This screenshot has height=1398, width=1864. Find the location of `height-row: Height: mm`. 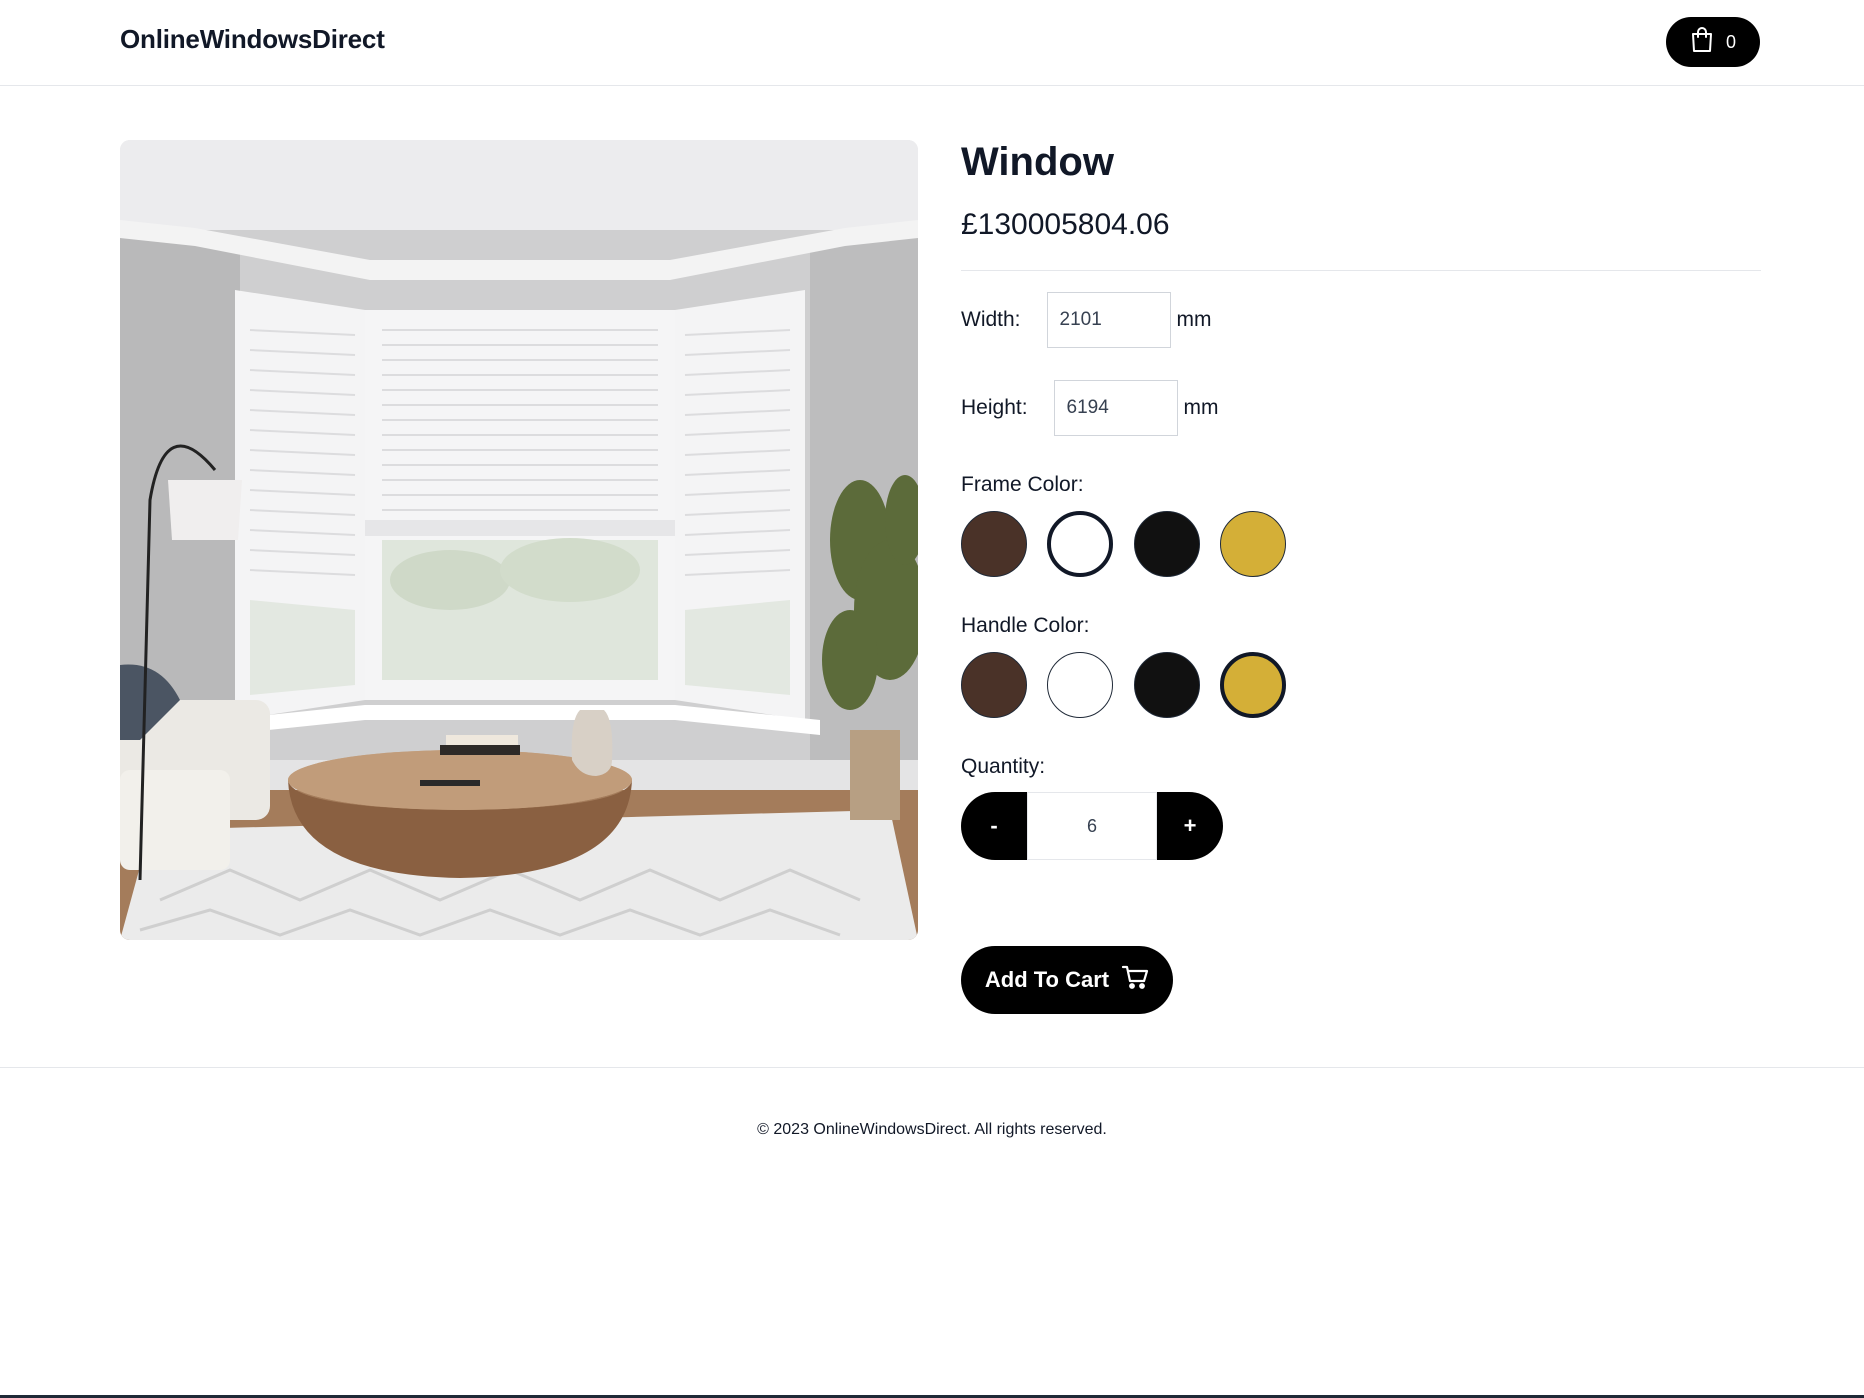

height-row: Height: mm is located at coordinates (1090, 408).